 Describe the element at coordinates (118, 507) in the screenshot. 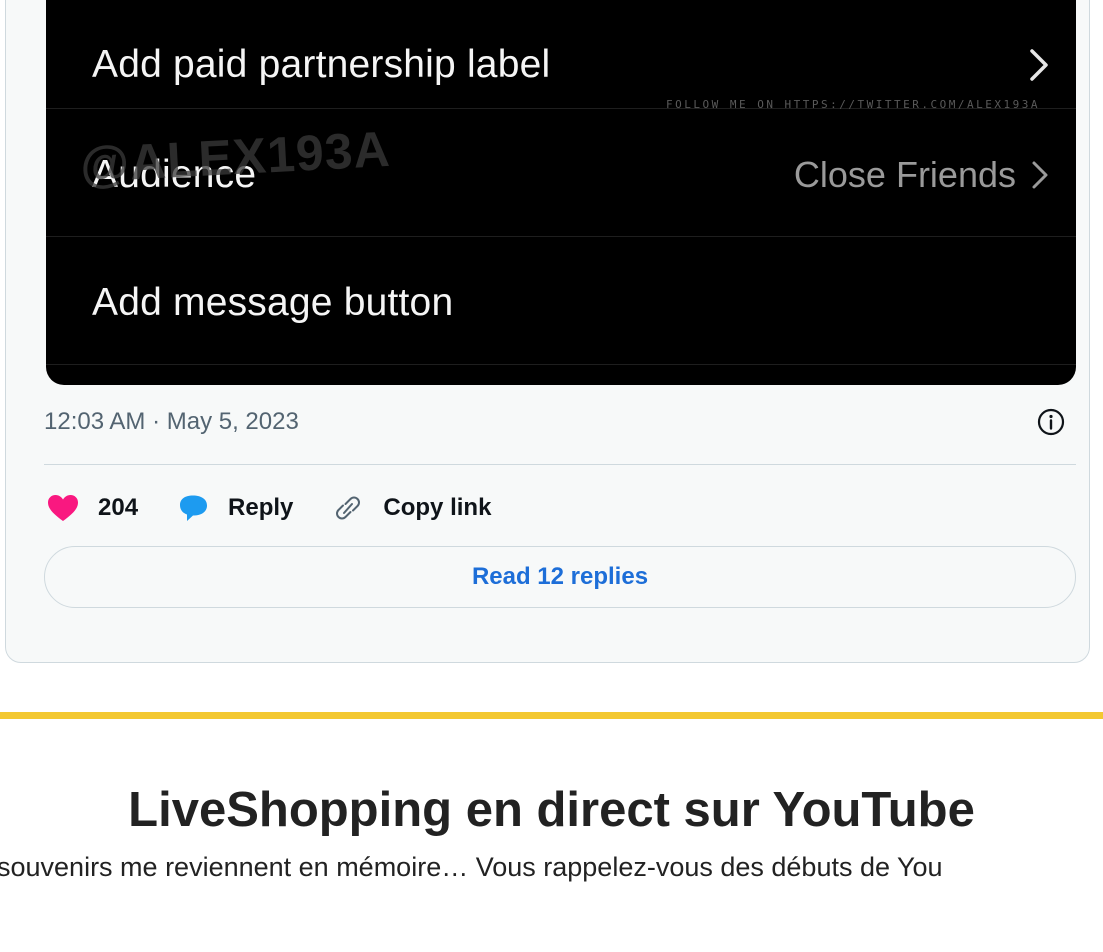

I see `like-count: 204` at that location.